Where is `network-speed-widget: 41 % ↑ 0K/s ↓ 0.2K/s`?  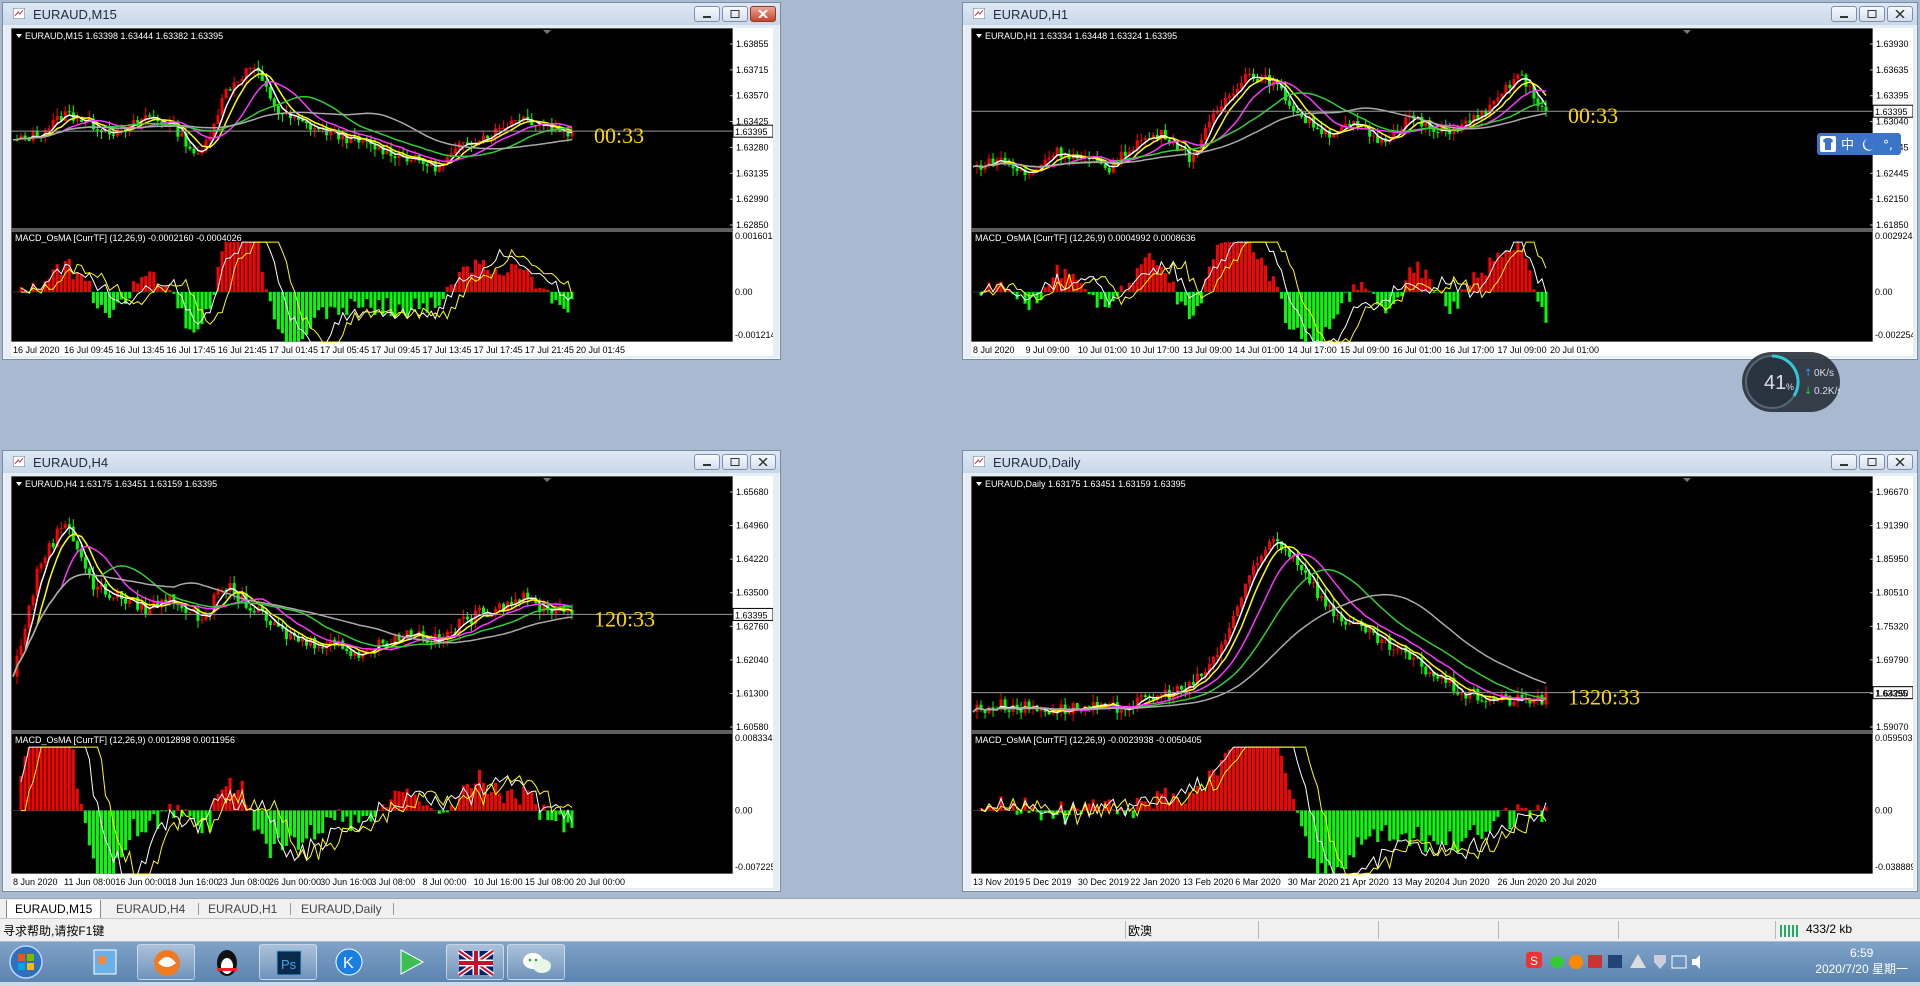
network-speed-widget: 41 % ↑ 0K/s ↓ 0.2K/s is located at coordinates (1791, 382).